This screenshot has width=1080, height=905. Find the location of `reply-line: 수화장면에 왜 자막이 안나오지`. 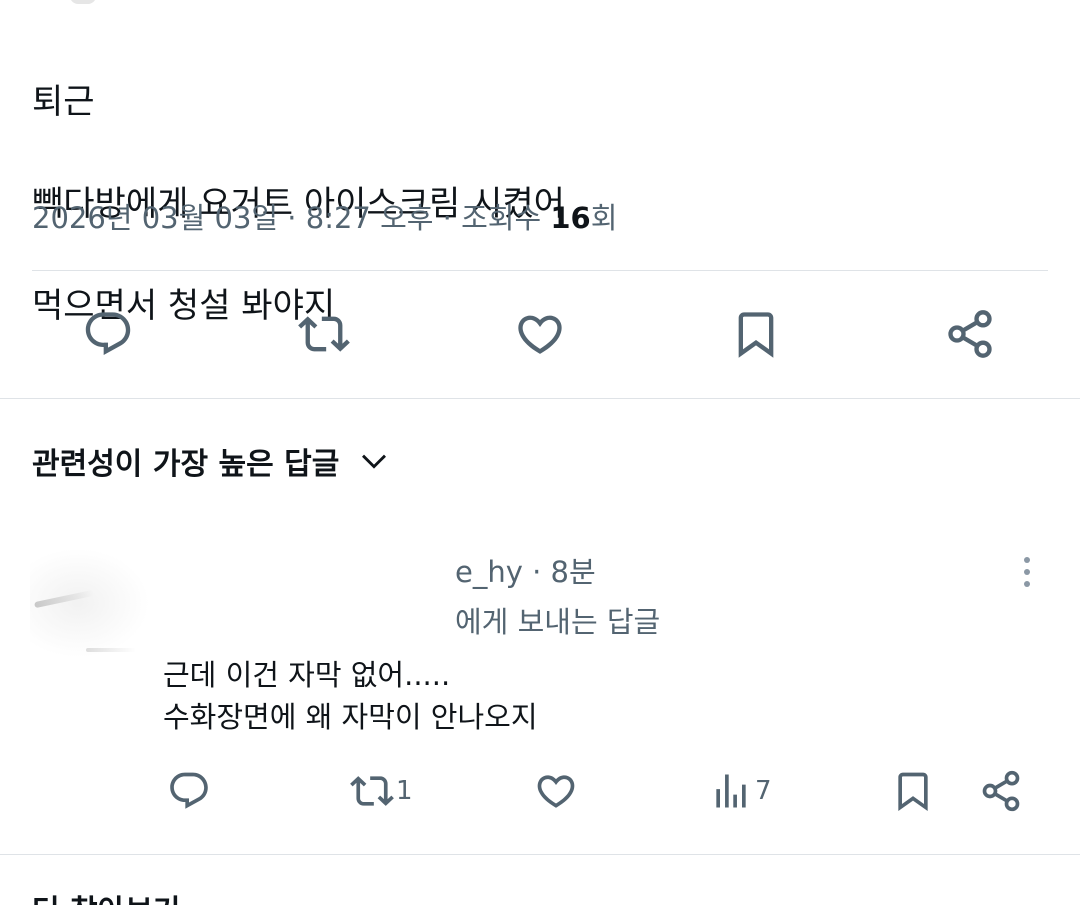

reply-line: 수화장면에 왜 자막이 안나오지 is located at coordinates (350, 717).